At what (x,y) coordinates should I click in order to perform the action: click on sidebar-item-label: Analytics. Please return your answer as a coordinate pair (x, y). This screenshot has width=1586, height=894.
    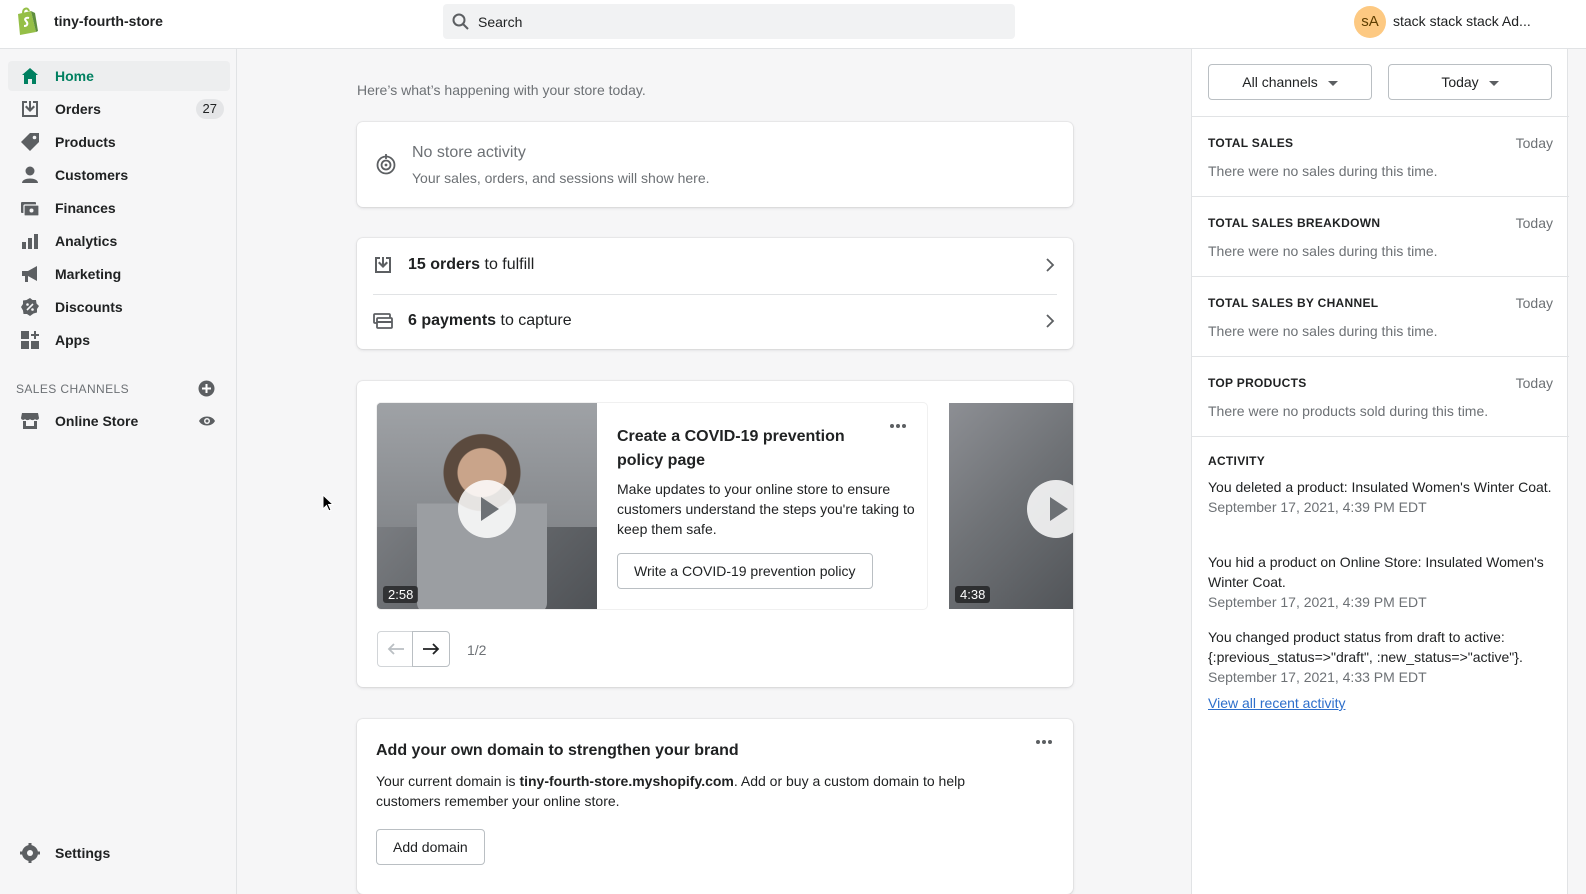
    Looking at the image, I should click on (86, 241).